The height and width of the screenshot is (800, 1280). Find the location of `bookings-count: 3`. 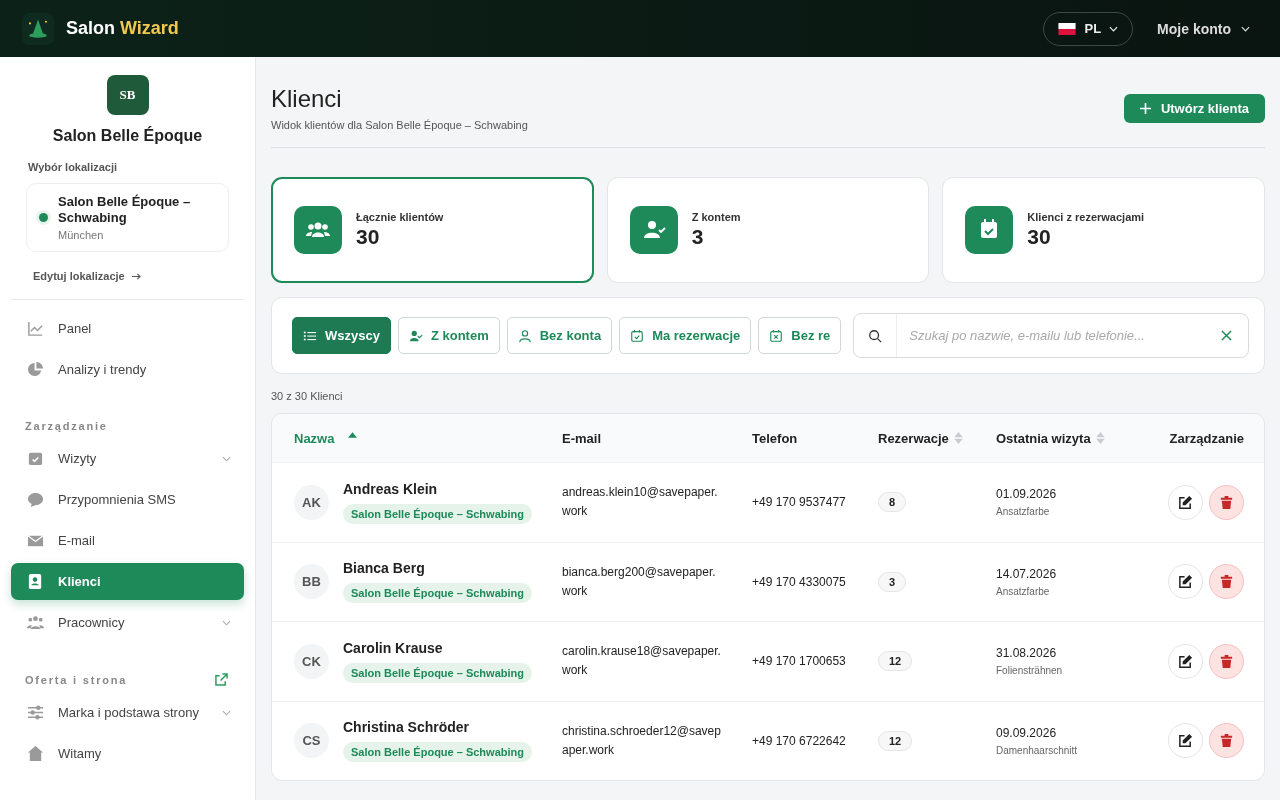

bookings-count: 3 is located at coordinates (892, 581).